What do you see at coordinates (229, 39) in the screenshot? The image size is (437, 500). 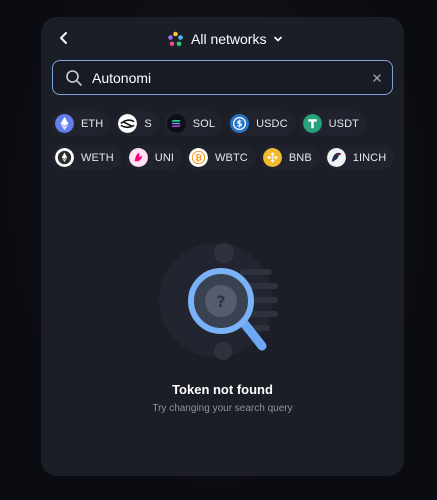 I see `network-label: All networks` at bounding box center [229, 39].